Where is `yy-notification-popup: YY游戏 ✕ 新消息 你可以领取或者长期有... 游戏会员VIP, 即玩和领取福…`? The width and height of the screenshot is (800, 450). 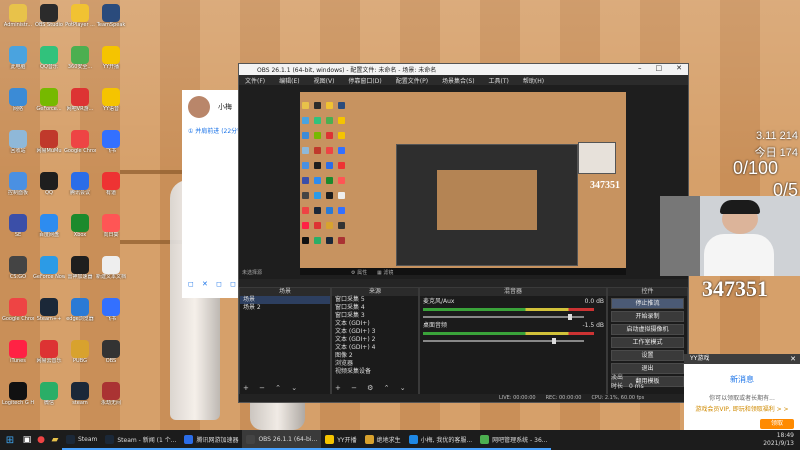
yy-notification-popup: YY游戏 ✕ 新消息 你可以领取或者长期有... 游戏会员VIP, 即玩和领取福… is located at coordinates (742, 393).